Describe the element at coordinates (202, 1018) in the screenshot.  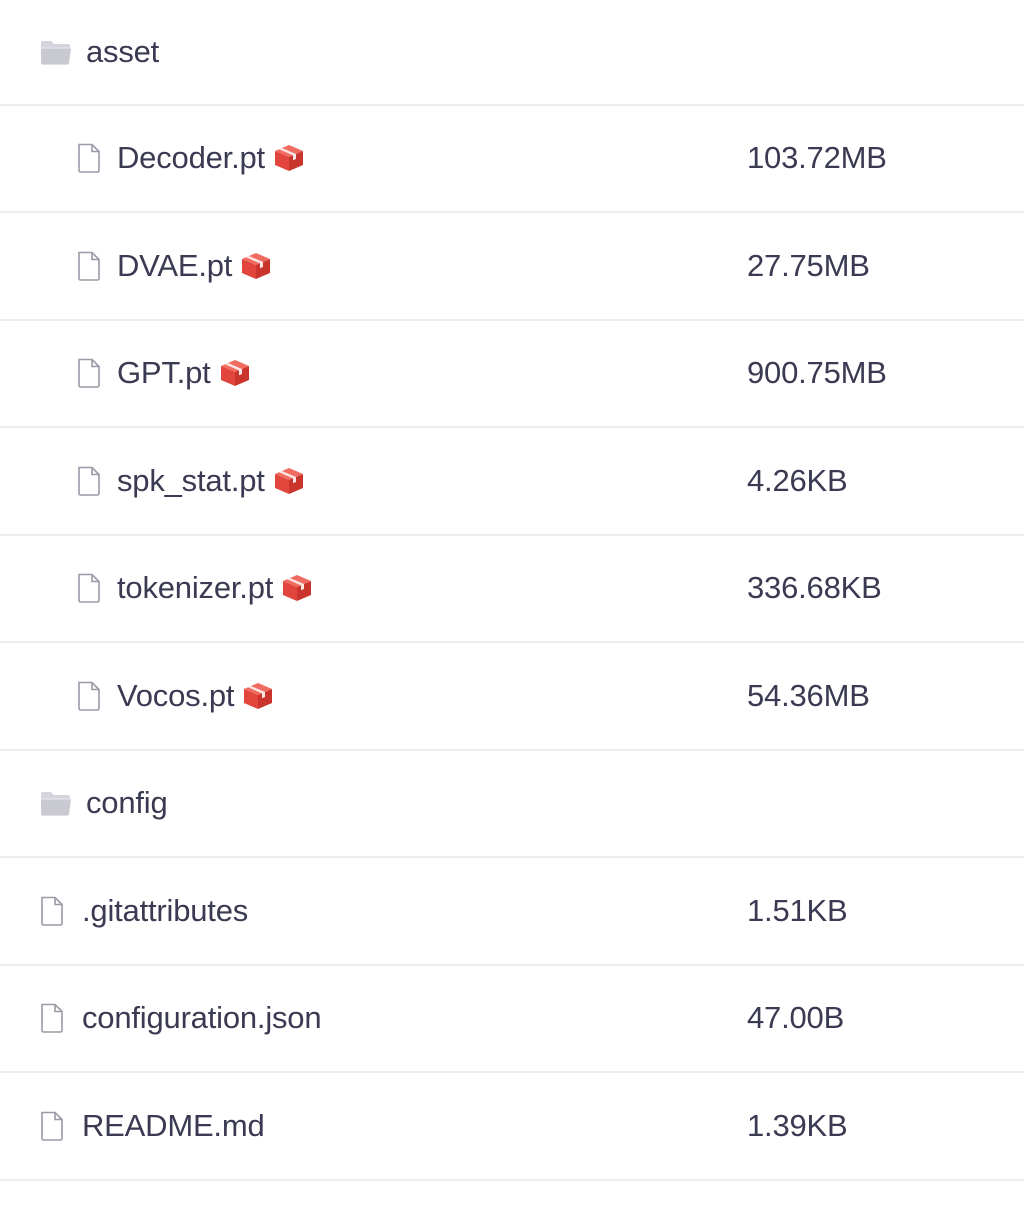
I see `file-name: configuration.json` at that location.